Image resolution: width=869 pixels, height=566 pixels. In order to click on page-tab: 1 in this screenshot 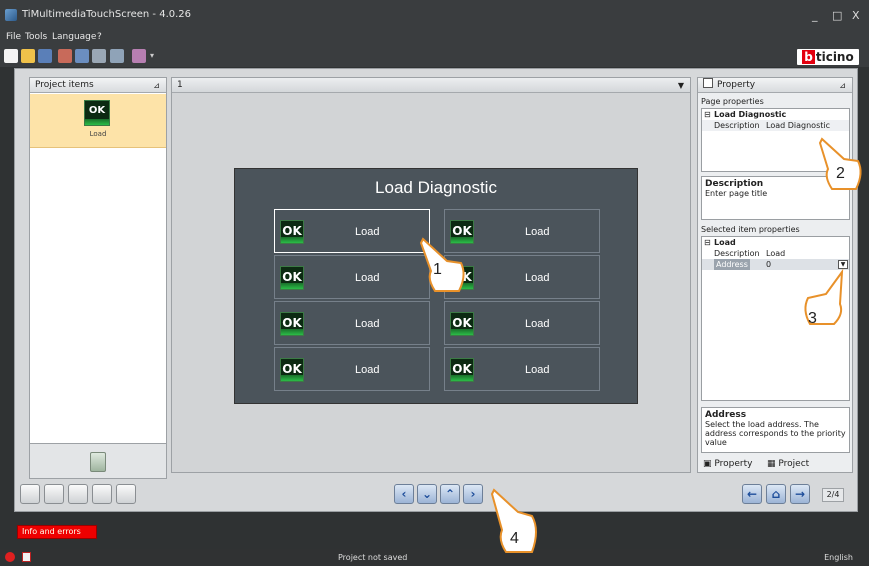, I will do `click(180, 85)`.